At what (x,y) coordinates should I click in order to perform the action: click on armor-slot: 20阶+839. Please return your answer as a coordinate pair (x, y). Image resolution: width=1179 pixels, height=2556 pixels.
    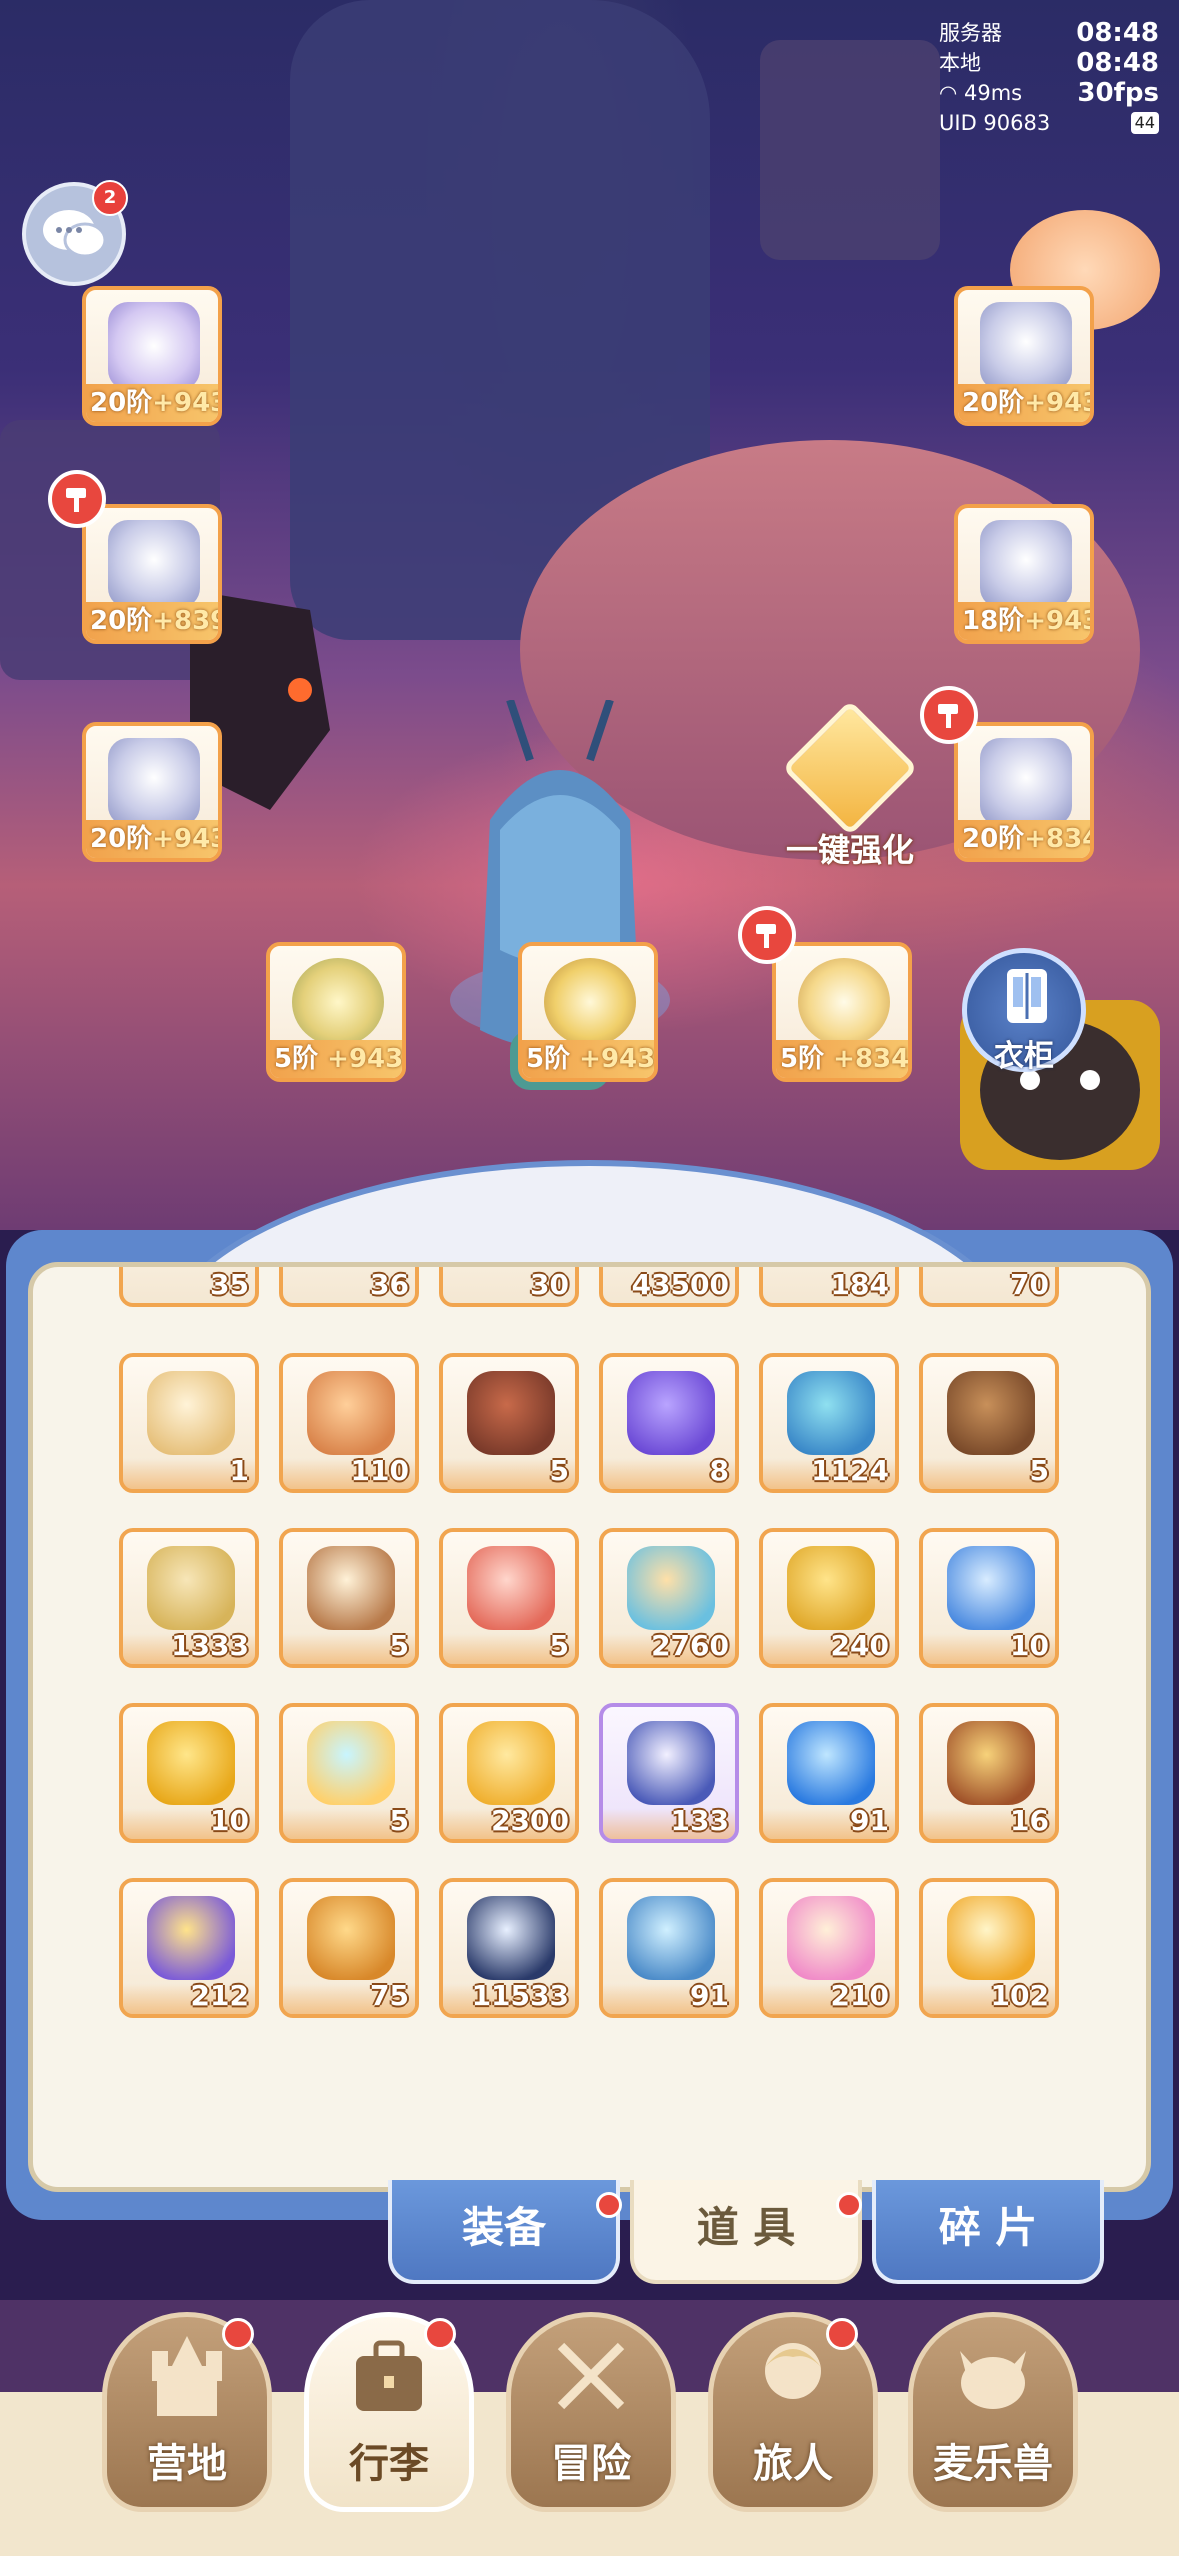
    Looking at the image, I should click on (152, 574).